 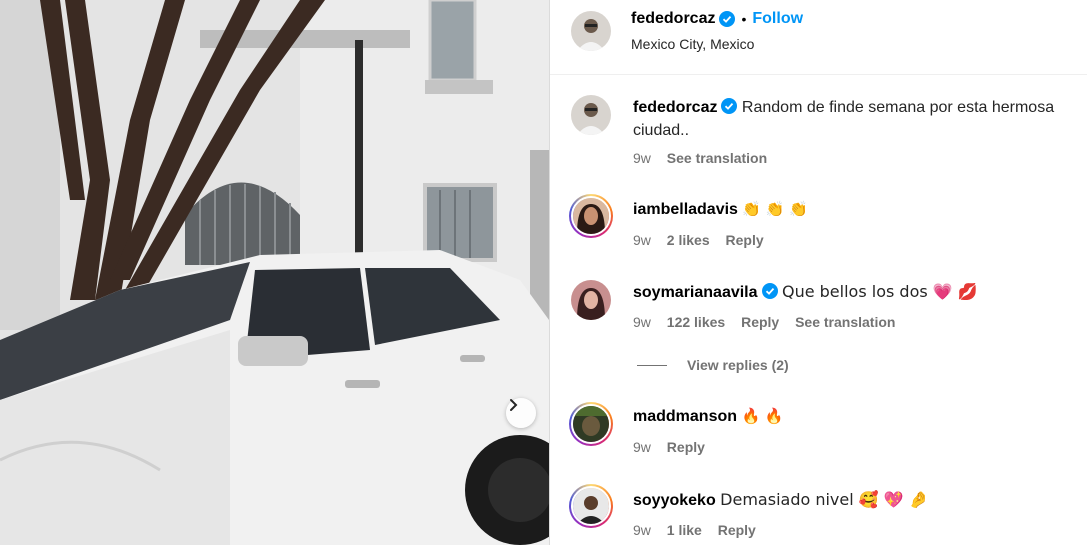 I want to click on comment-text-block: soymarianaavila Que bellos los dos 💗 💋, so click(x=858, y=292).